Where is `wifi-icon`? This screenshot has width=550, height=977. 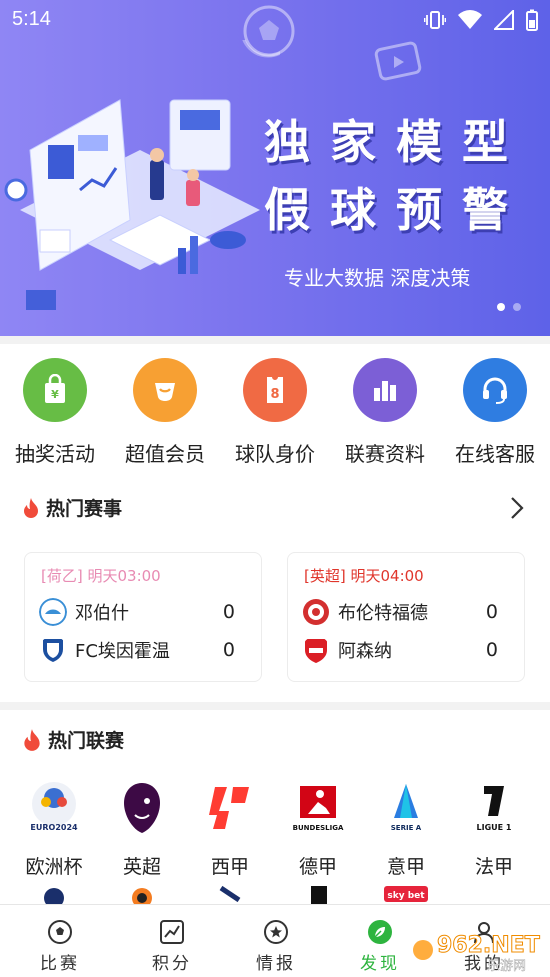
wifi-icon is located at coordinates (470, 19).